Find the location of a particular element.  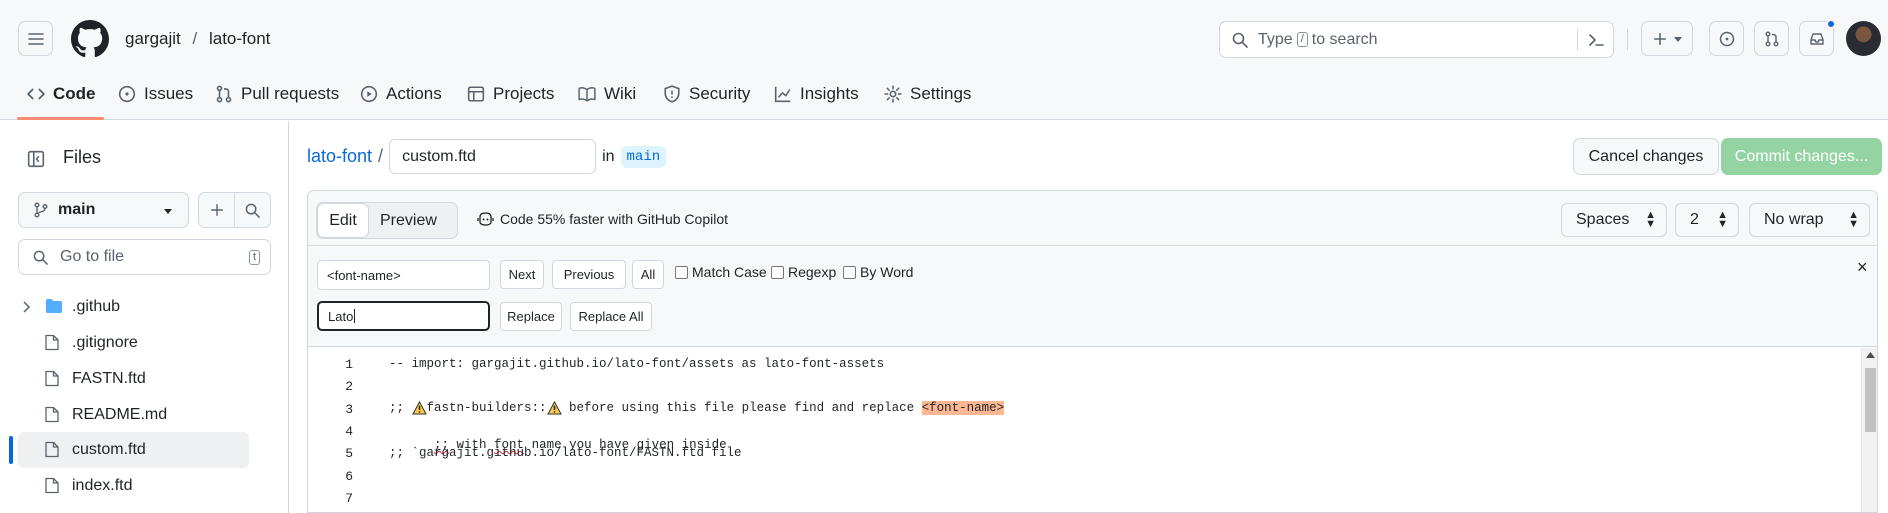

indent-size-select: 2 ▲ ▼ is located at coordinates (1707, 220).